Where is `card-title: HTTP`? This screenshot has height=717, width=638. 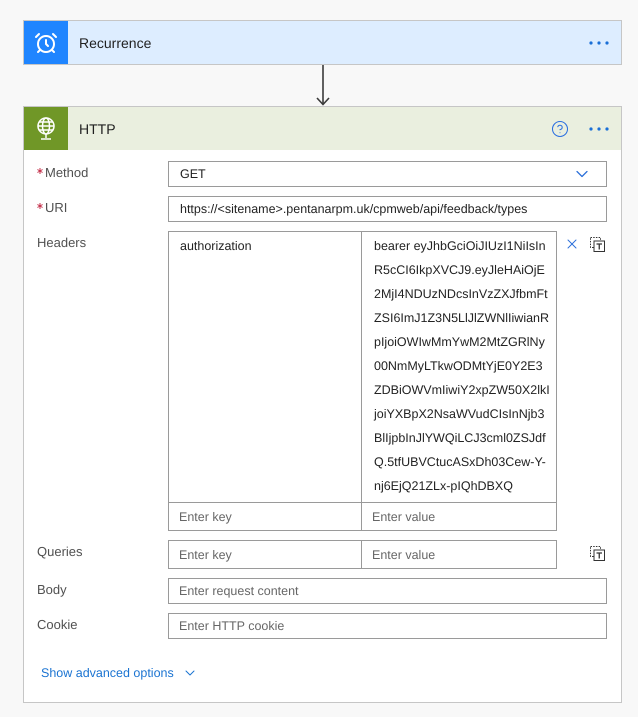
card-title: HTTP is located at coordinates (97, 128).